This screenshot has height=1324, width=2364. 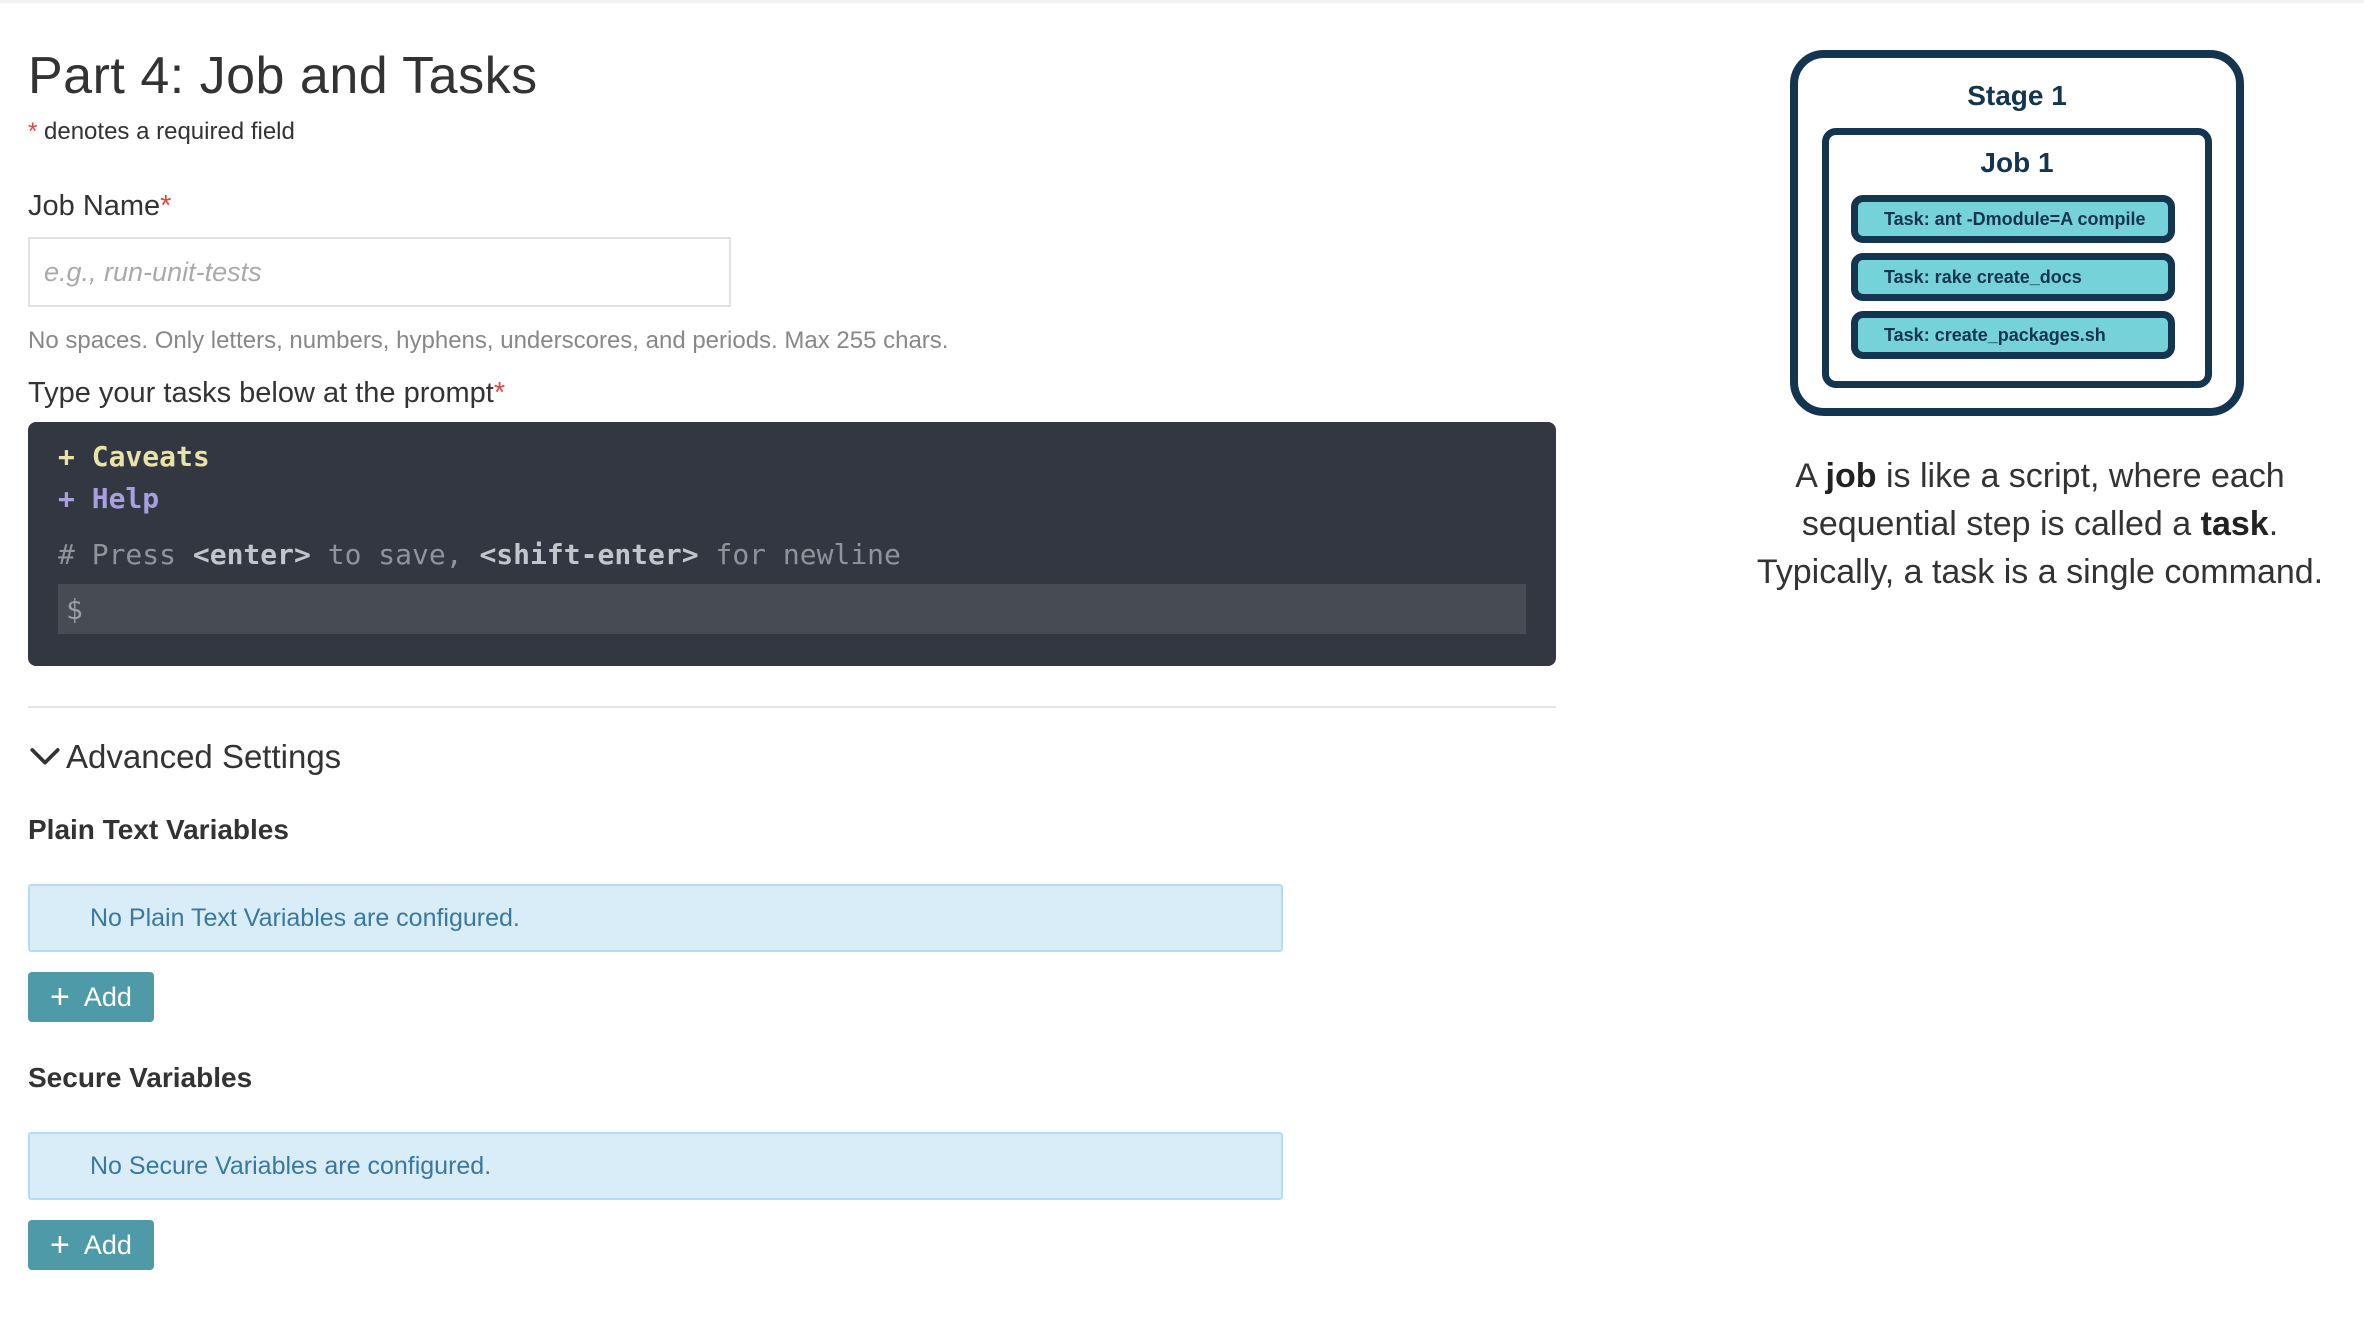 What do you see at coordinates (125, 554) in the screenshot?
I see `comment-prefix: # Press` at bounding box center [125, 554].